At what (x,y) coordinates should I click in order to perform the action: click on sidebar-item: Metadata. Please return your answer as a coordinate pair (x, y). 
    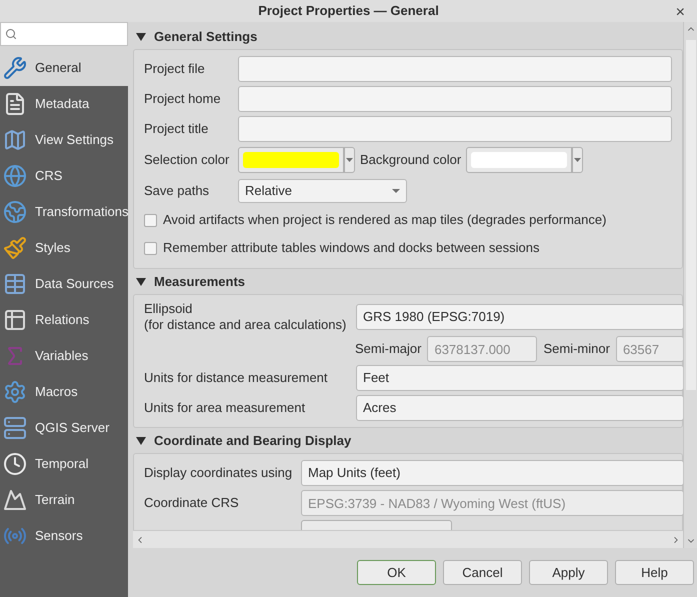
    Looking at the image, I should click on (64, 104).